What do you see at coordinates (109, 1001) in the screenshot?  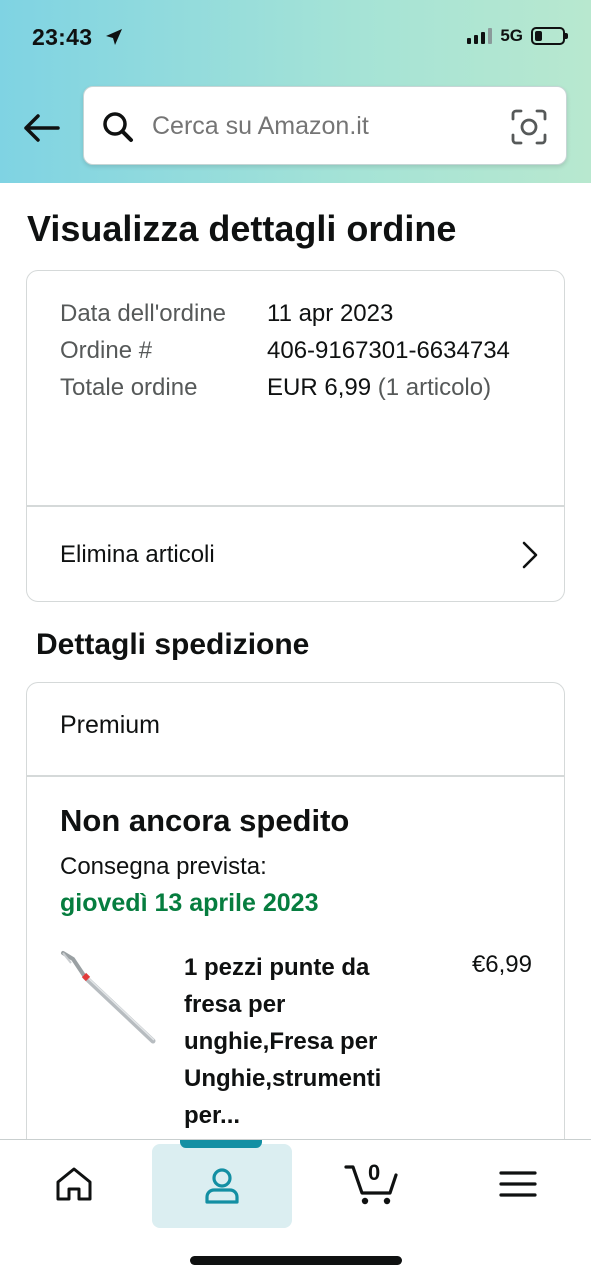 I see `product-image` at bounding box center [109, 1001].